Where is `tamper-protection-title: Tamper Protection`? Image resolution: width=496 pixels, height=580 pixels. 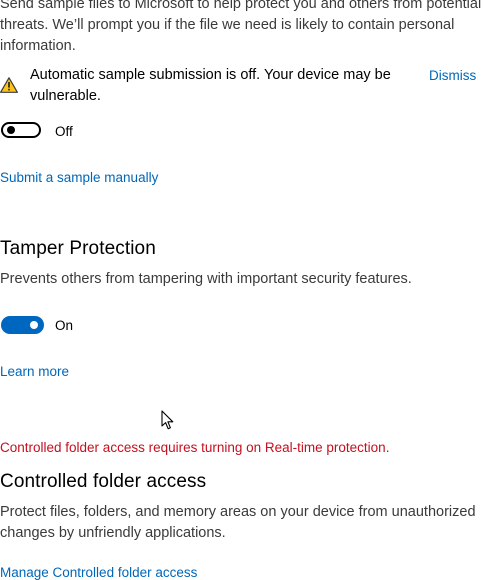
tamper-protection-title: Tamper Protection is located at coordinates (78, 248).